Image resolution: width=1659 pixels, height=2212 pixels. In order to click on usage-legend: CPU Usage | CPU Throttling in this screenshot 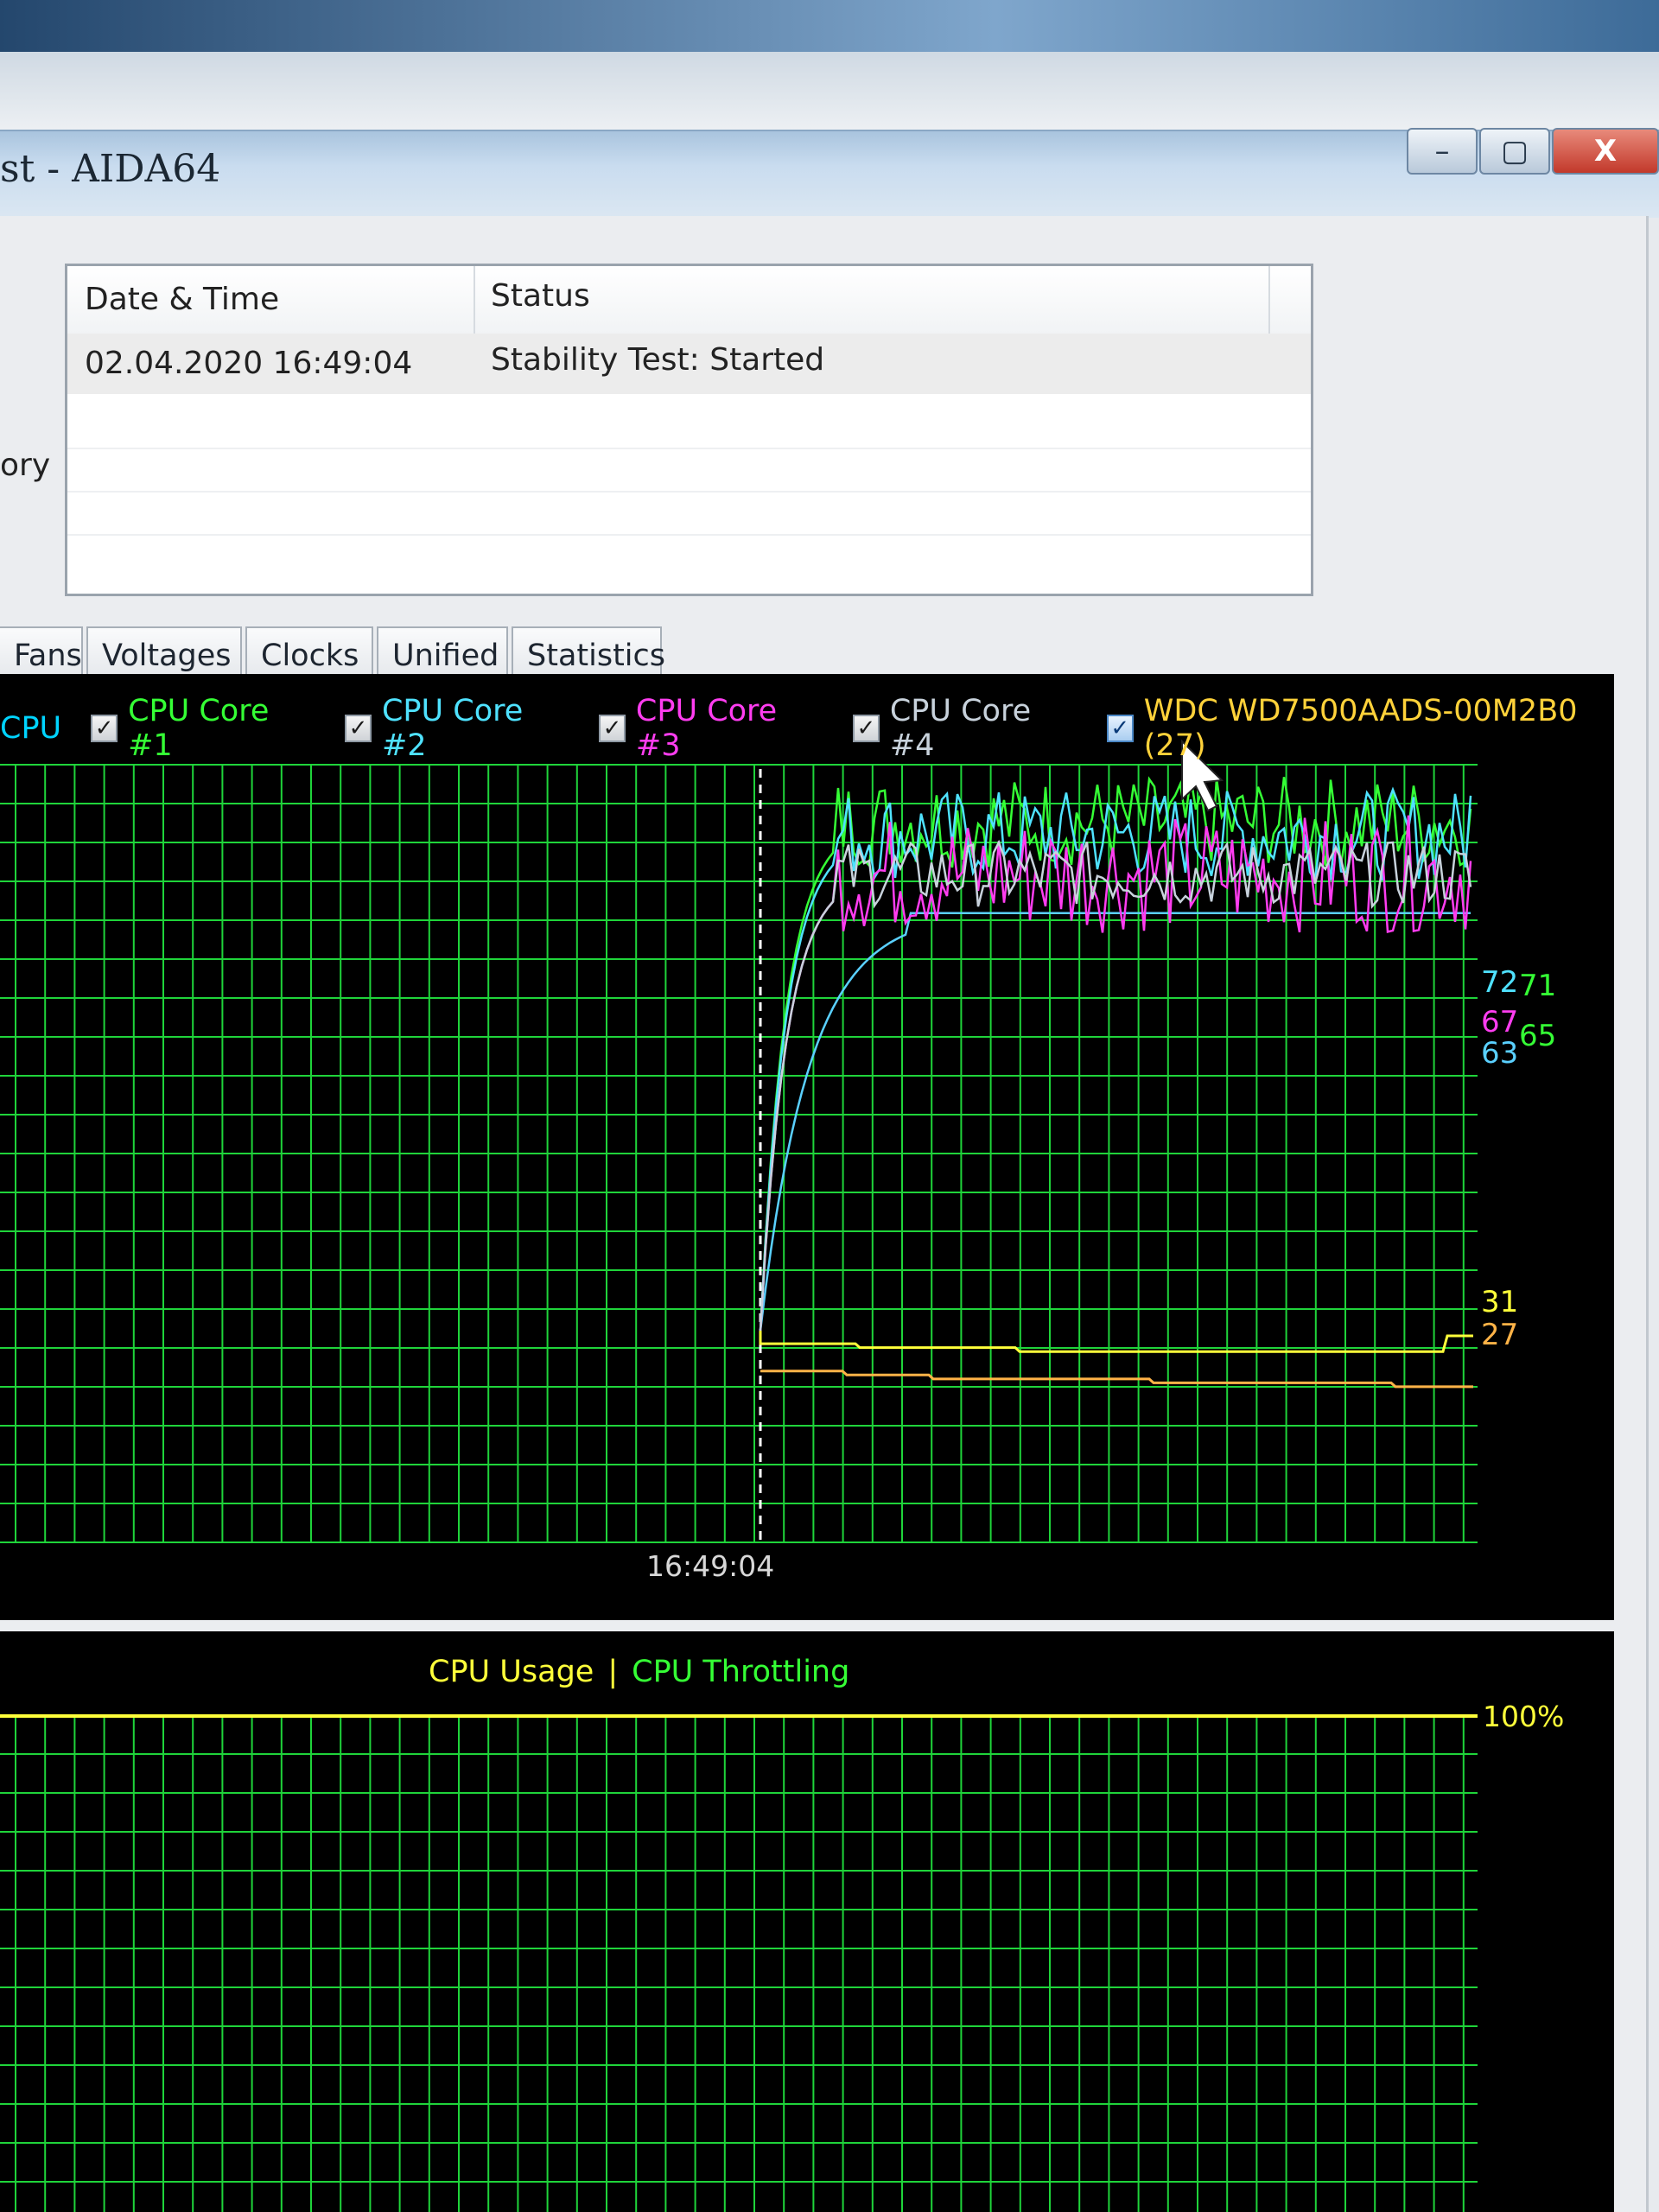, I will do `click(639, 1672)`.